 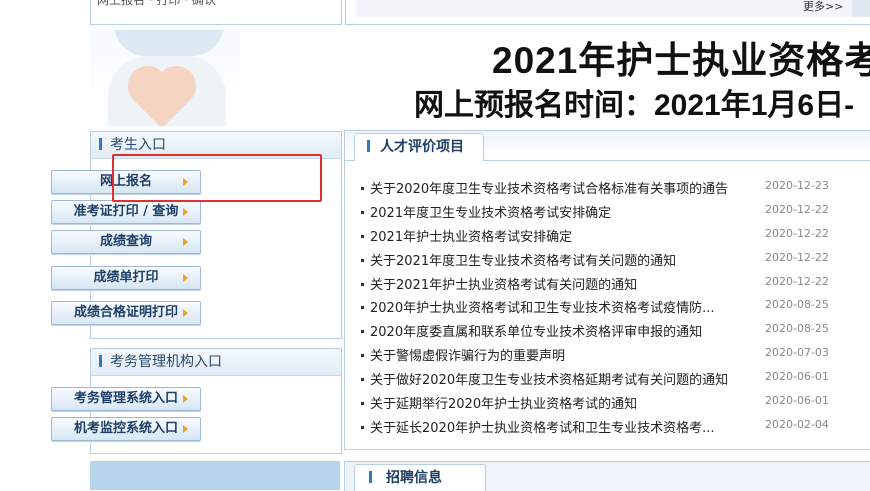 I want to click on score-sheet-print-button: 成绩单打印, so click(x=126, y=278).